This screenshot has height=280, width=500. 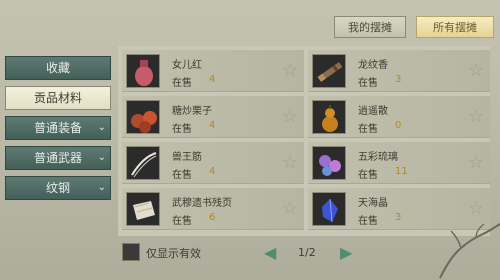 I want to click on sidebar-item-tribute-materials: 贡品材料, so click(x=58, y=98).